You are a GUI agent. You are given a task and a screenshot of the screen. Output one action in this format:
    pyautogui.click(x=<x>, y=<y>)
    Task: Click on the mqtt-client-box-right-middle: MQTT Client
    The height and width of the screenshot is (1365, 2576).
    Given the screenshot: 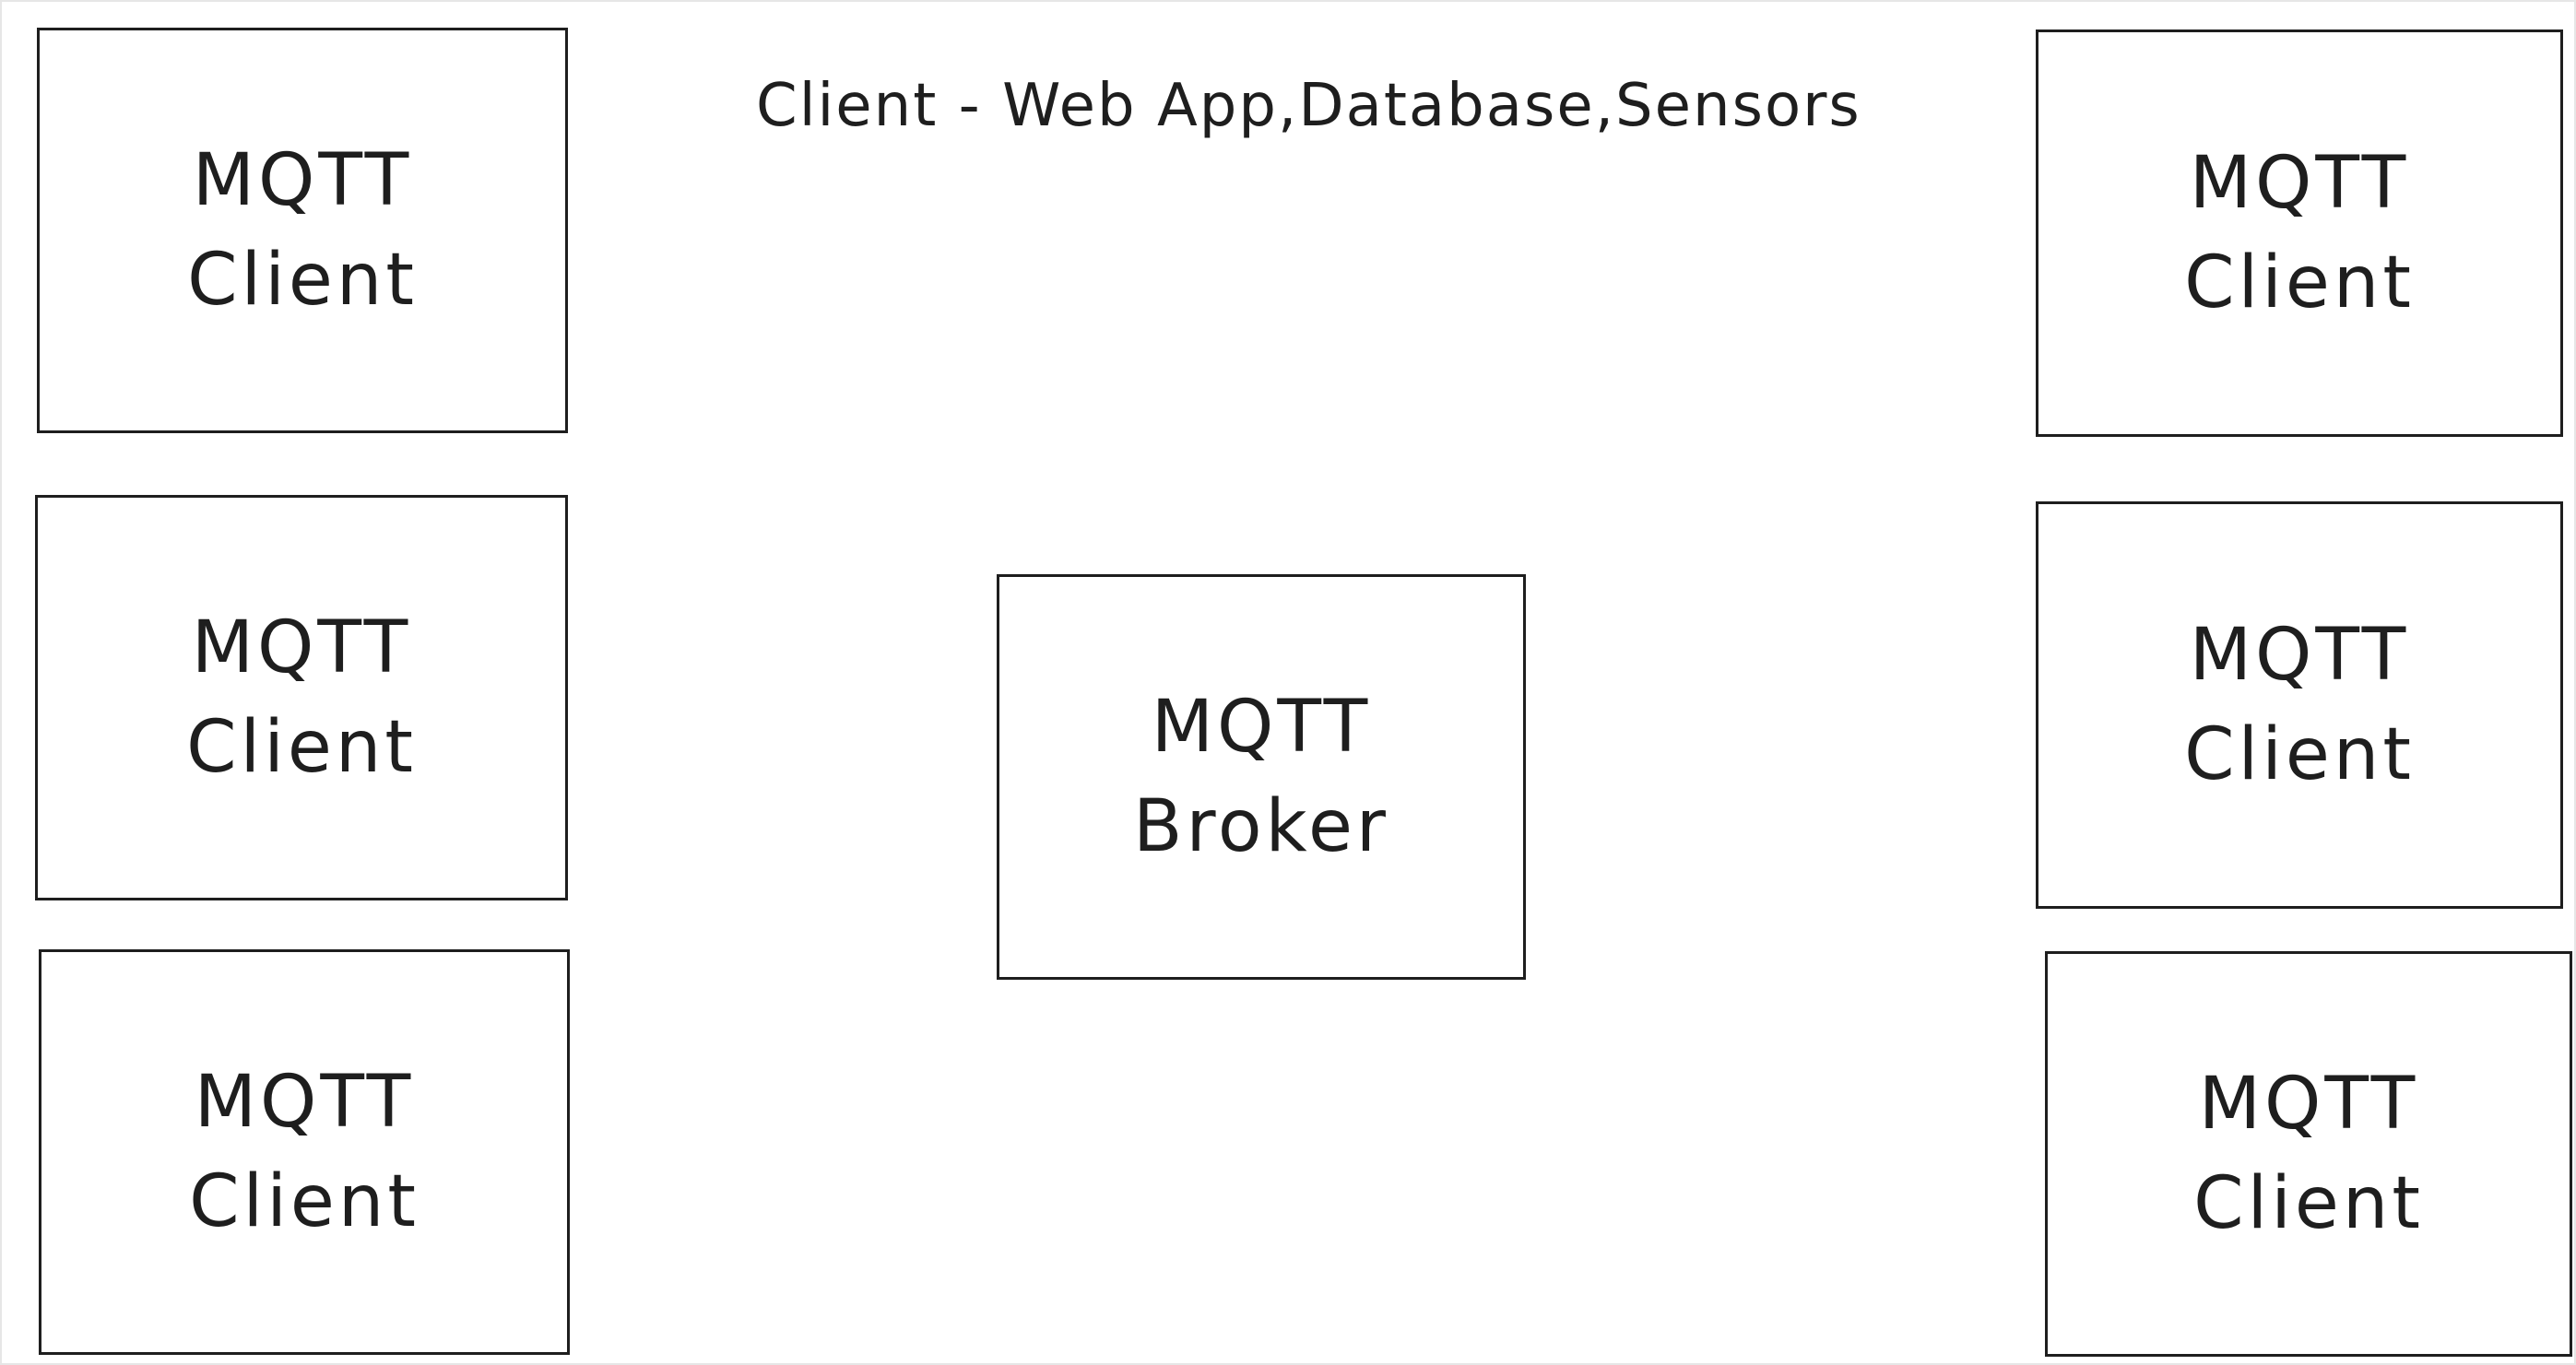 What is the action you would take?
    pyautogui.click(x=2299, y=705)
    